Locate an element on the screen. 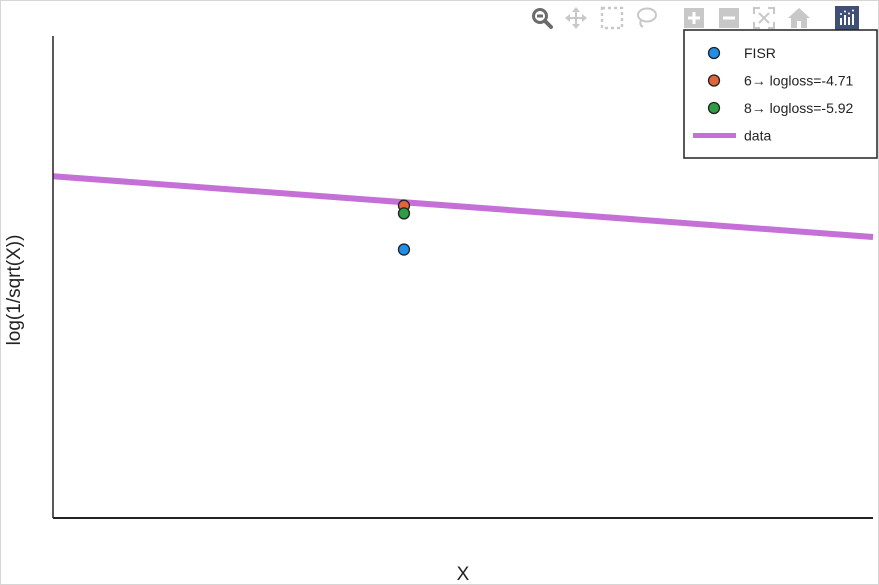 This screenshot has width=879, height=585. legend-label-3: 8→ logloss=-5.92 is located at coordinates (799, 108).